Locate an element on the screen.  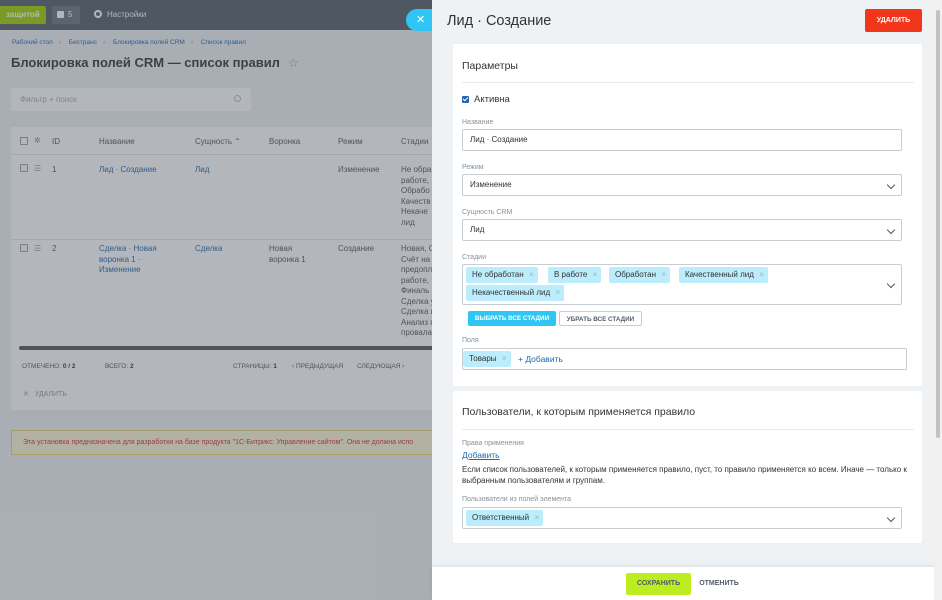
mode-value: Изменение is located at coordinates (491, 184).